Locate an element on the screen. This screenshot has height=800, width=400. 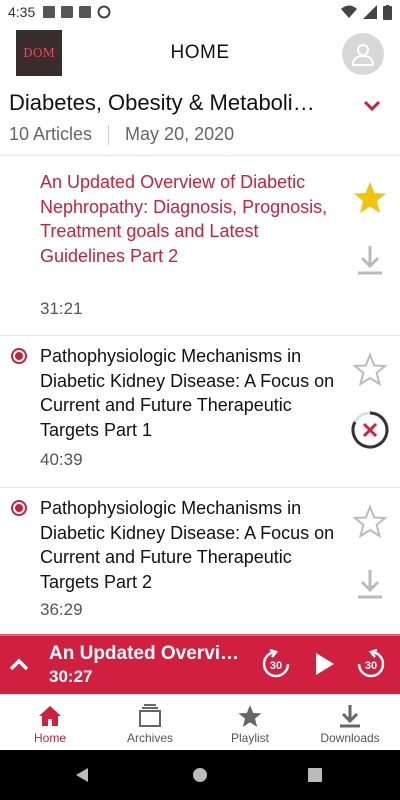
page-title: HOME is located at coordinates (200, 52).